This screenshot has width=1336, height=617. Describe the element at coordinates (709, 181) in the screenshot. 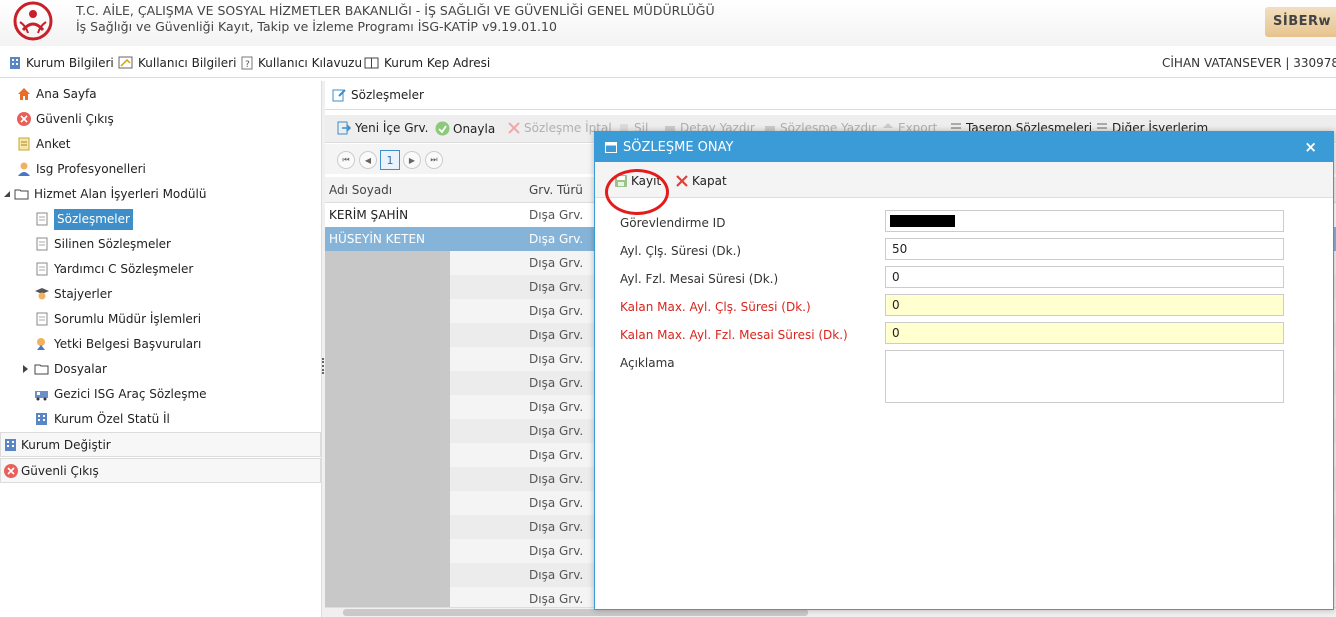

I see `close-label: Kapat` at that location.